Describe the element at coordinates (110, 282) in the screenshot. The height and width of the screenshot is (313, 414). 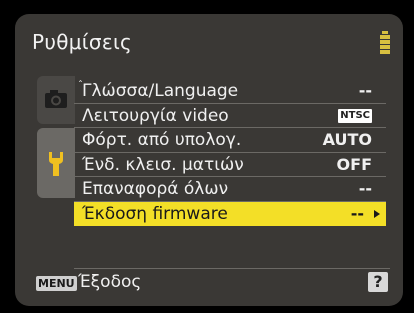
I see `exit-label: Έξοδος` at that location.